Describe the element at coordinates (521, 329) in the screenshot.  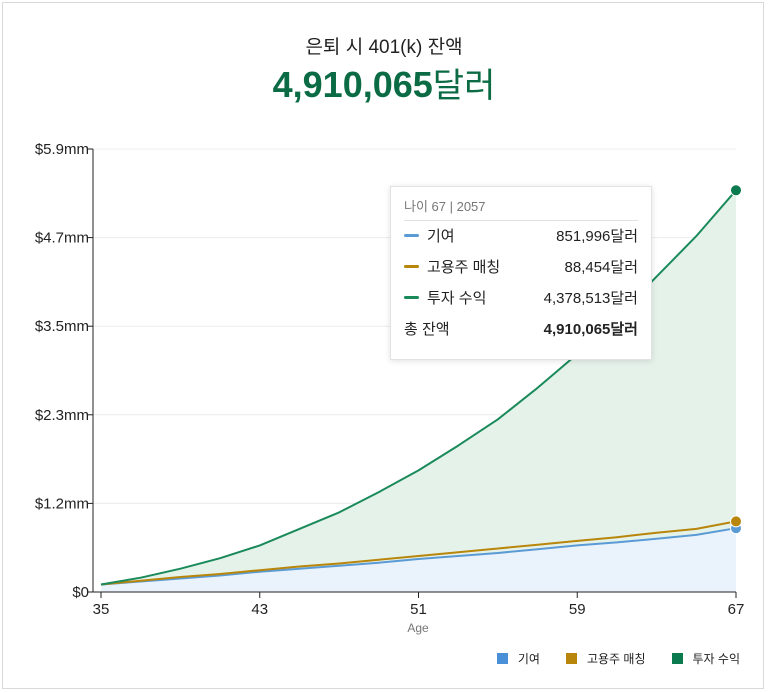
I see `tooltip-row-total: 총 잔액 4,910,065달러` at that location.